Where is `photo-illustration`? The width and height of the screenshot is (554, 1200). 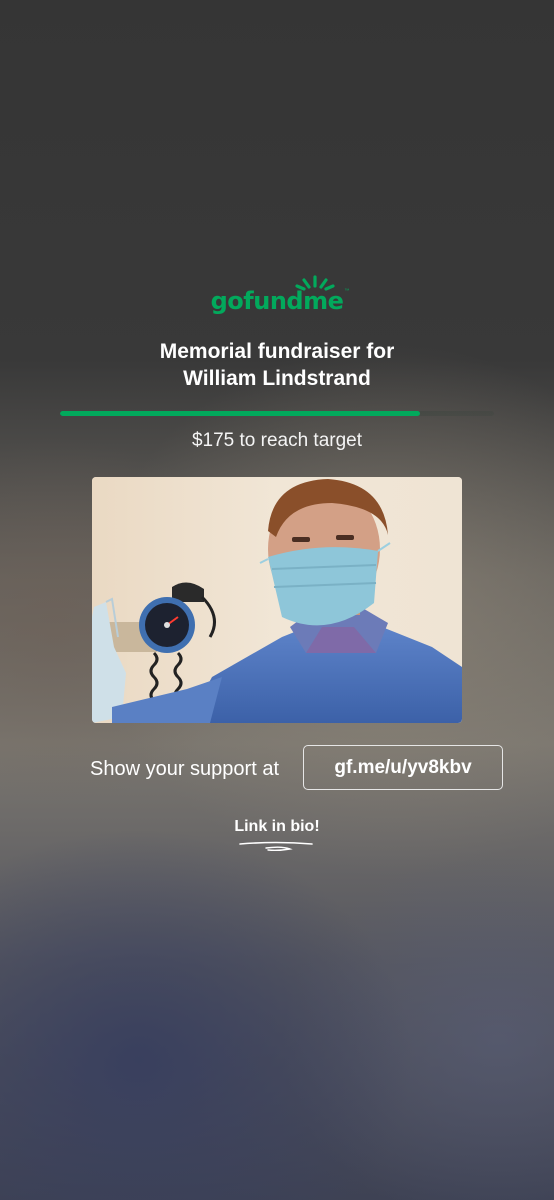
photo-illustration is located at coordinates (277, 600).